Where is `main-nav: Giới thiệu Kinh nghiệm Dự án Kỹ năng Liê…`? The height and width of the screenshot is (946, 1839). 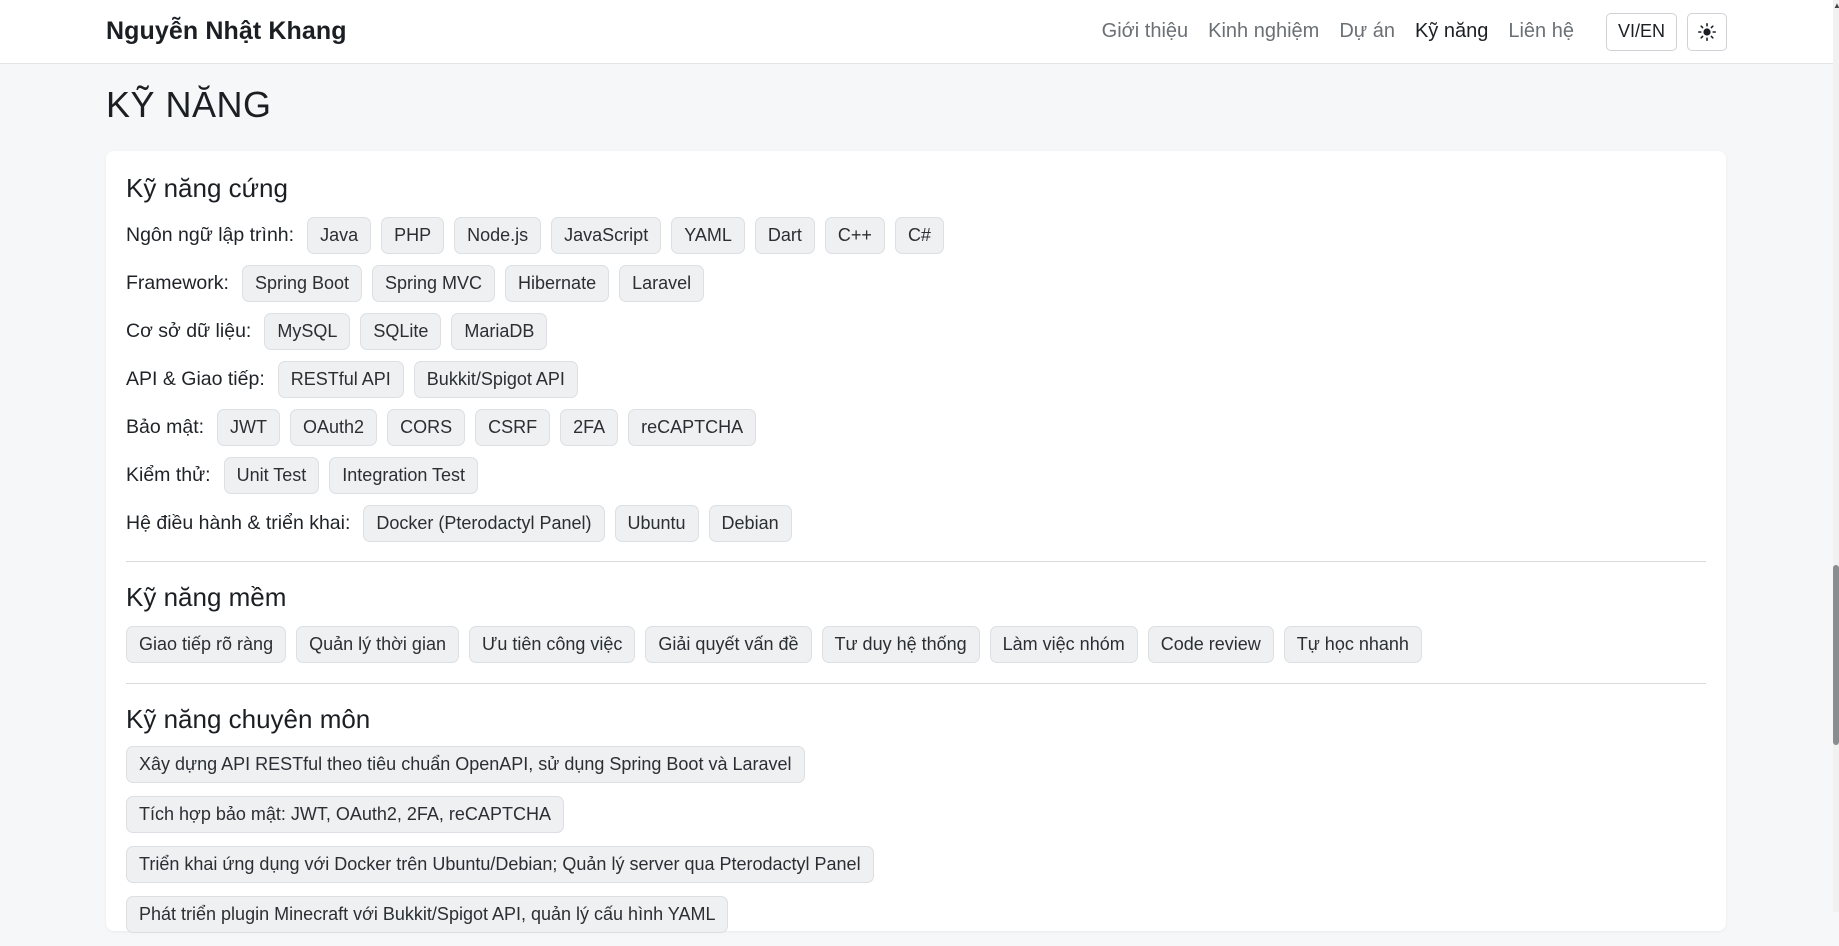
main-nav: Giới thiệu Kinh nghiệm Dự án Kỹ năng Liê… is located at coordinates (1404, 31).